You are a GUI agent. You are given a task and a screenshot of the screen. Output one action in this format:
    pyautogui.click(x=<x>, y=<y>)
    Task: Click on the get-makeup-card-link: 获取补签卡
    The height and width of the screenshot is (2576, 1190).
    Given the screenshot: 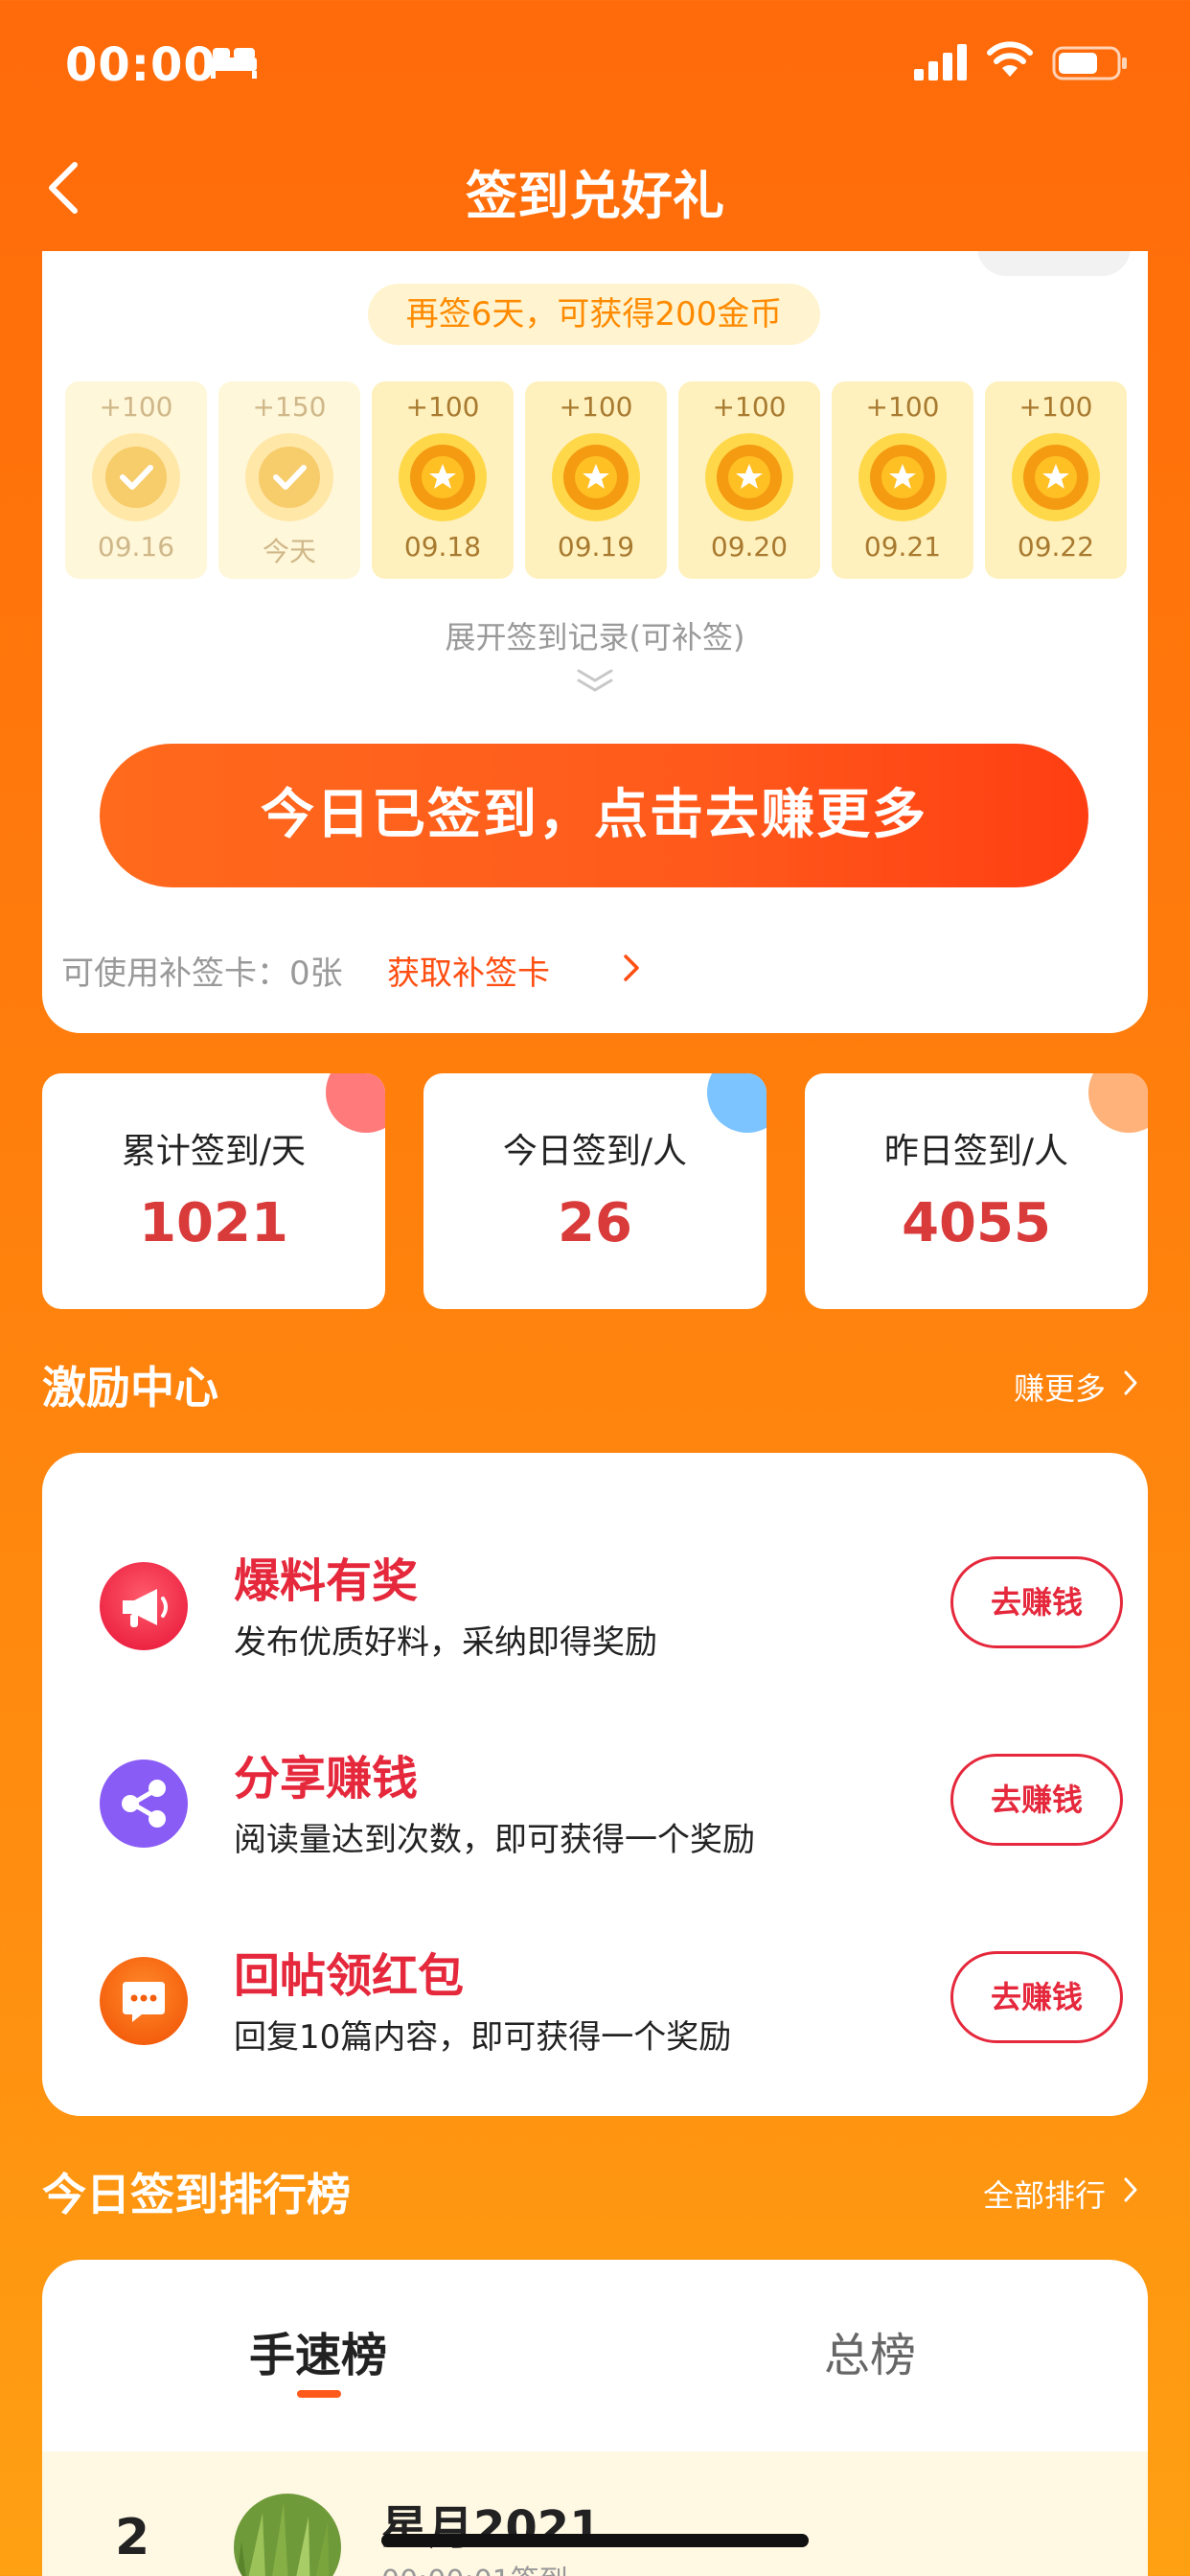 What is the action you would take?
    pyautogui.click(x=468, y=970)
    